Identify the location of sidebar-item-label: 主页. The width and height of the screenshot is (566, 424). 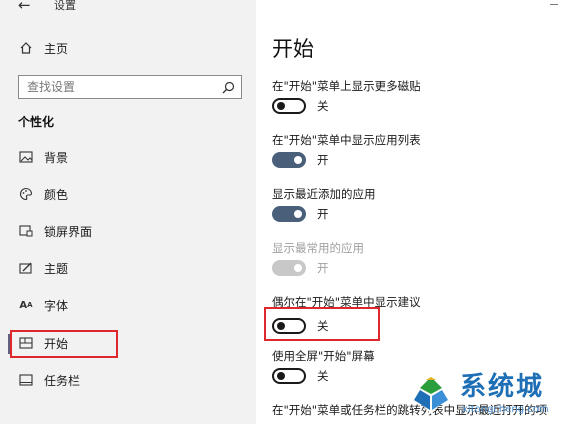
(56, 49).